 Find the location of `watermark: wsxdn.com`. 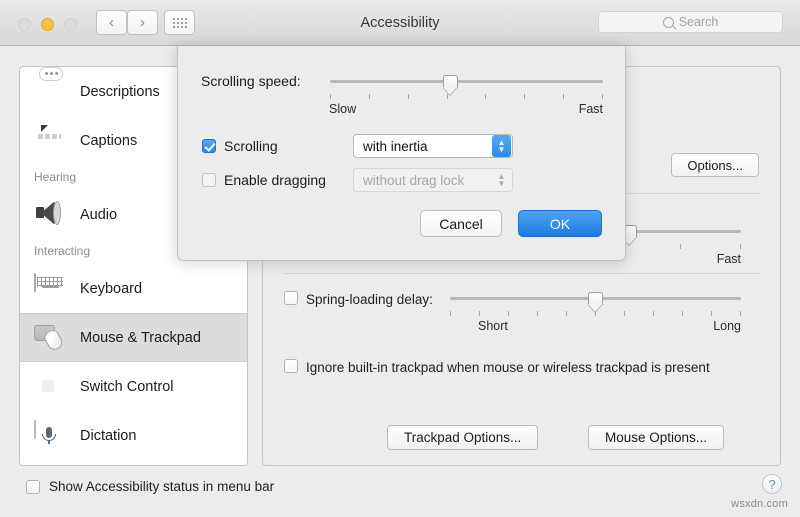

watermark: wsxdn.com is located at coordinates (759, 504).